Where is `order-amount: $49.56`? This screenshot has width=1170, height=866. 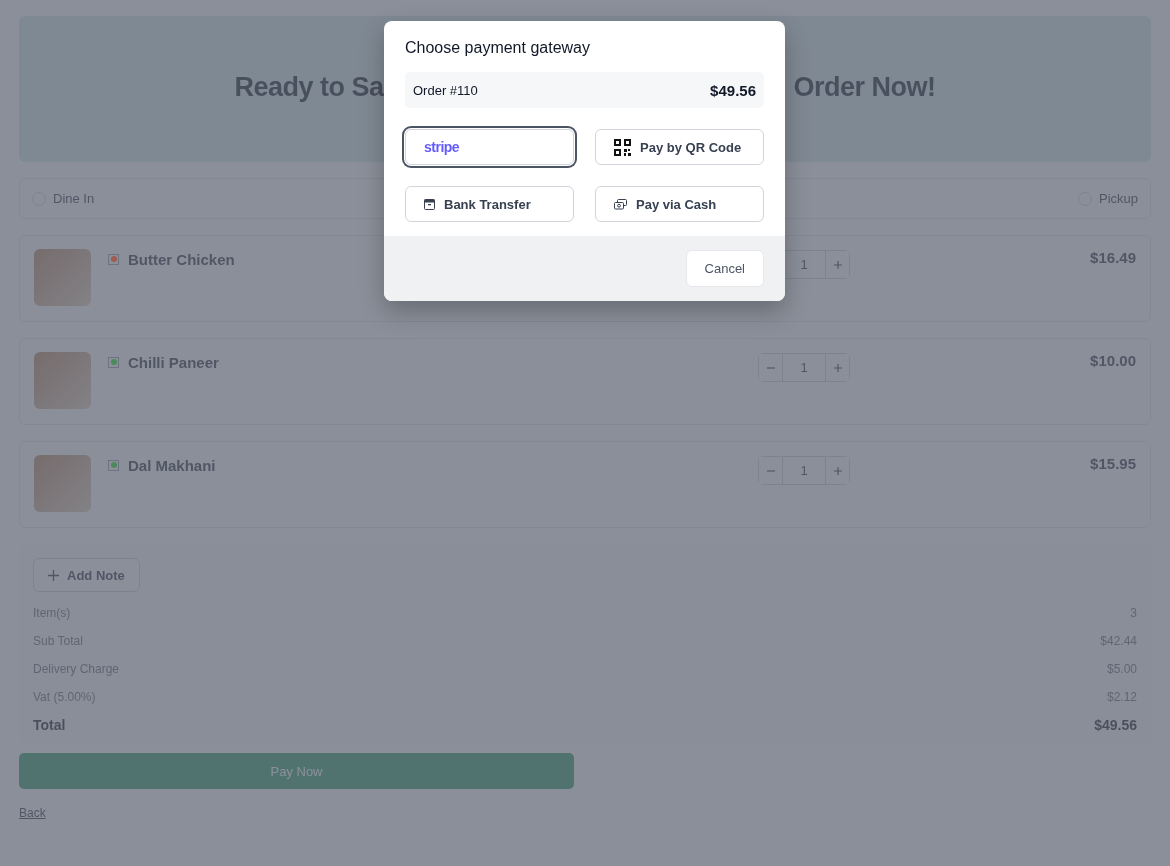 order-amount: $49.56 is located at coordinates (733, 90).